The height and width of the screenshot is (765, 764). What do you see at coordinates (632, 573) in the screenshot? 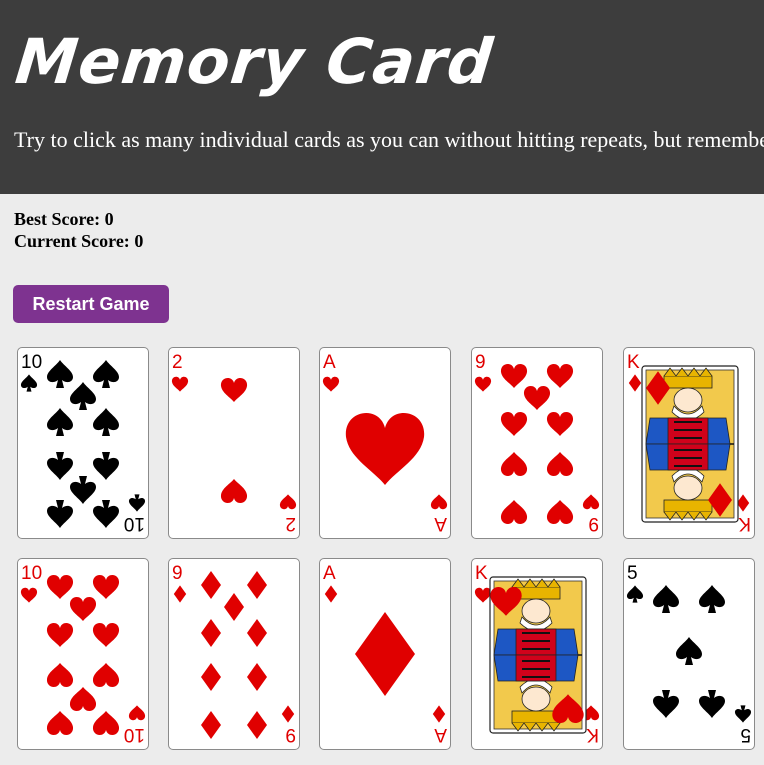
I see `card-rank-top: 5` at bounding box center [632, 573].